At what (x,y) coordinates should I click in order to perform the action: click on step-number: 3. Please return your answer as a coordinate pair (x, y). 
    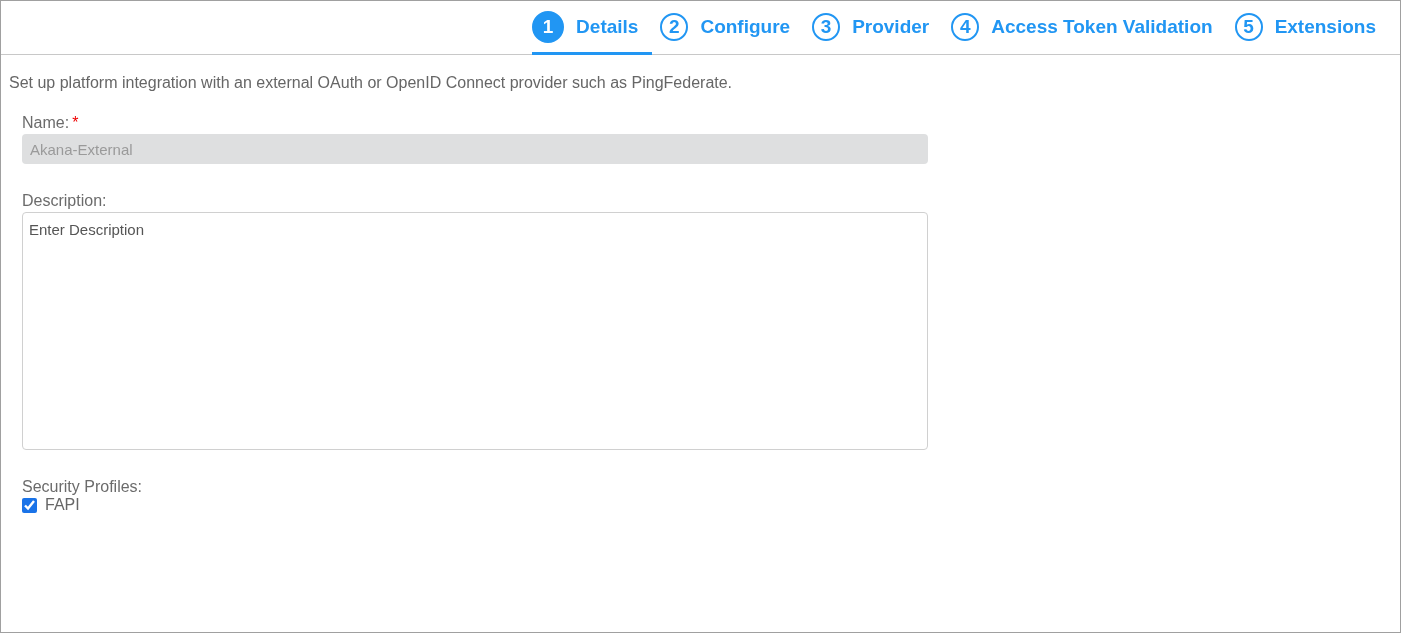
    Looking at the image, I should click on (826, 26).